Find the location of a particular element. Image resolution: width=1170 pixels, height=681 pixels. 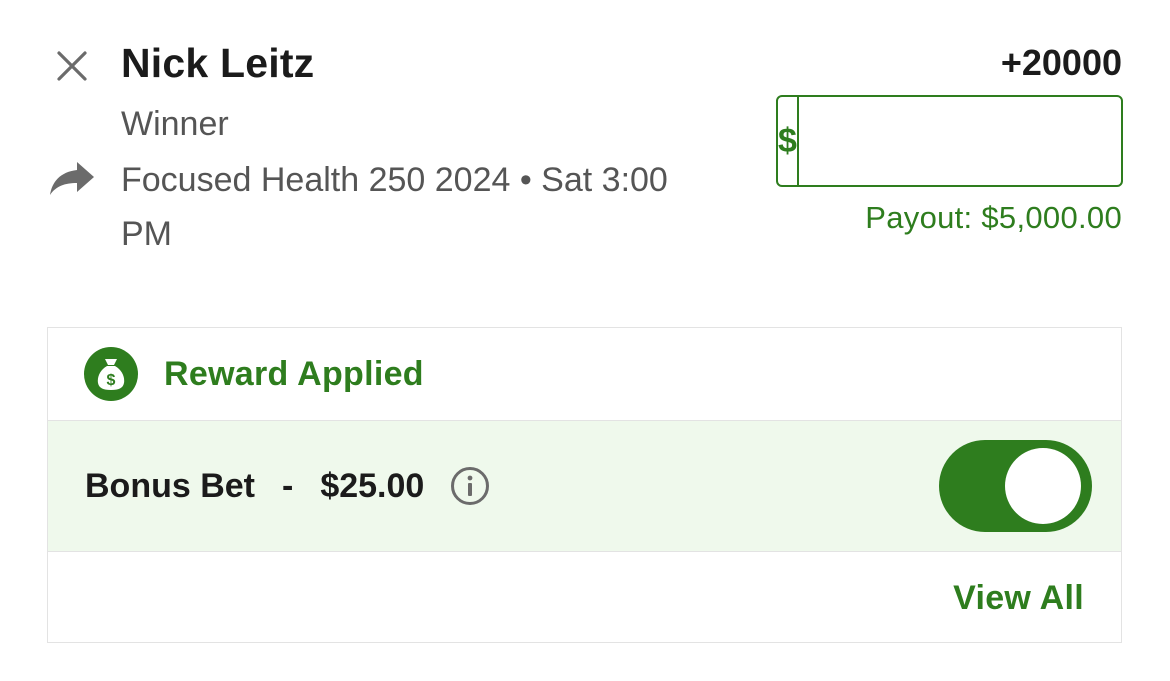

reward-header: $ Reward Applied is located at coordinates (584, 374).